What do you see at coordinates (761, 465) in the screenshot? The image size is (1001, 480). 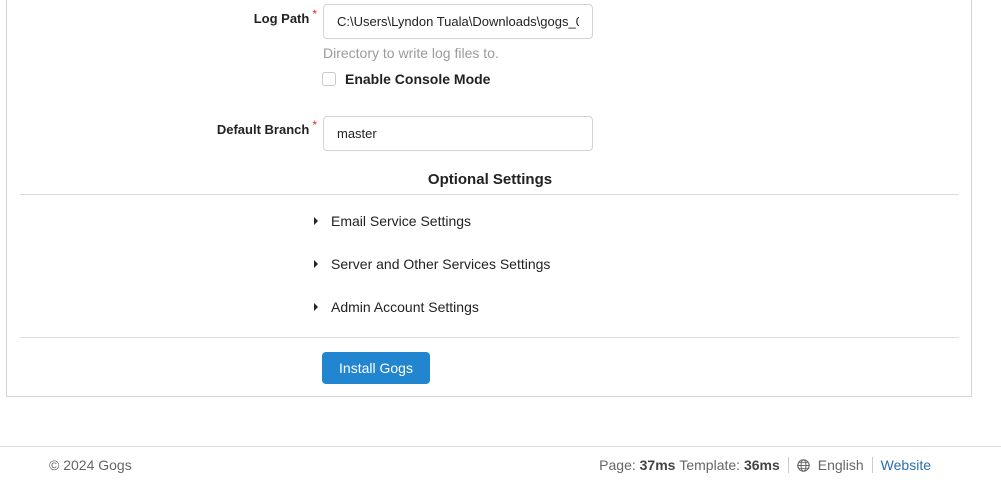 I see `template-time-value: 36ms` at bounding box center [761, 465].